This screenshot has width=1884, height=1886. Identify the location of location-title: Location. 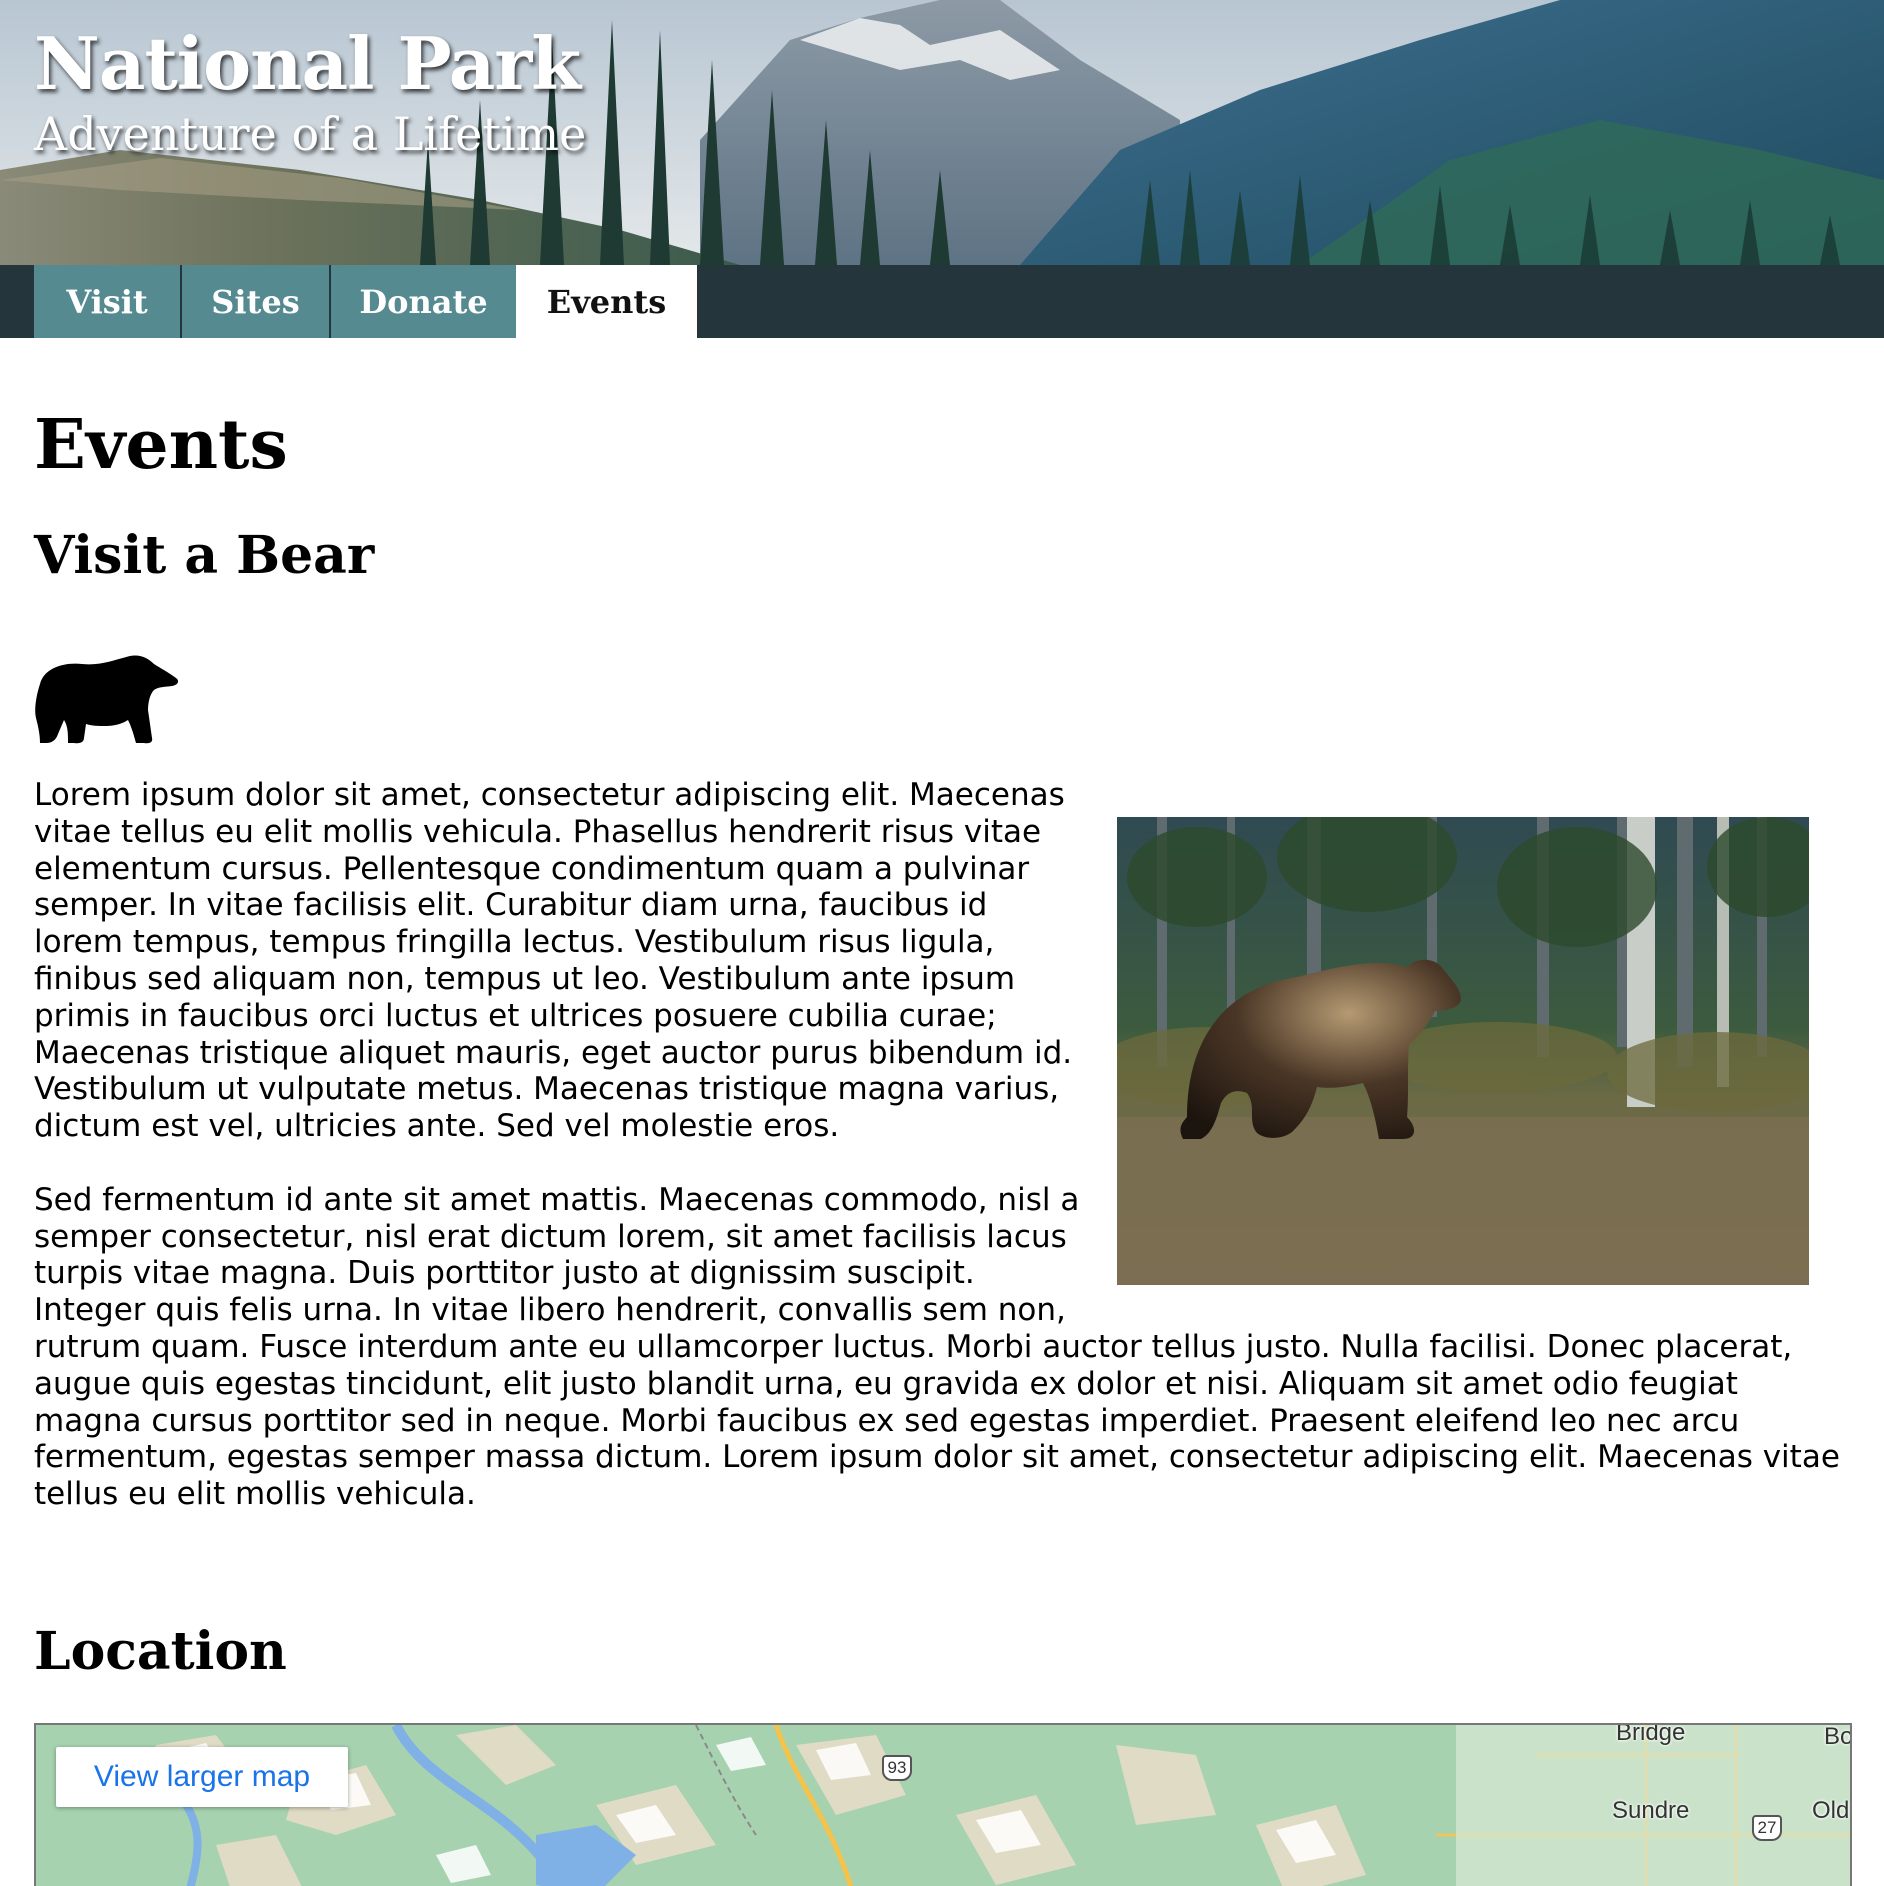
(160, 1651).